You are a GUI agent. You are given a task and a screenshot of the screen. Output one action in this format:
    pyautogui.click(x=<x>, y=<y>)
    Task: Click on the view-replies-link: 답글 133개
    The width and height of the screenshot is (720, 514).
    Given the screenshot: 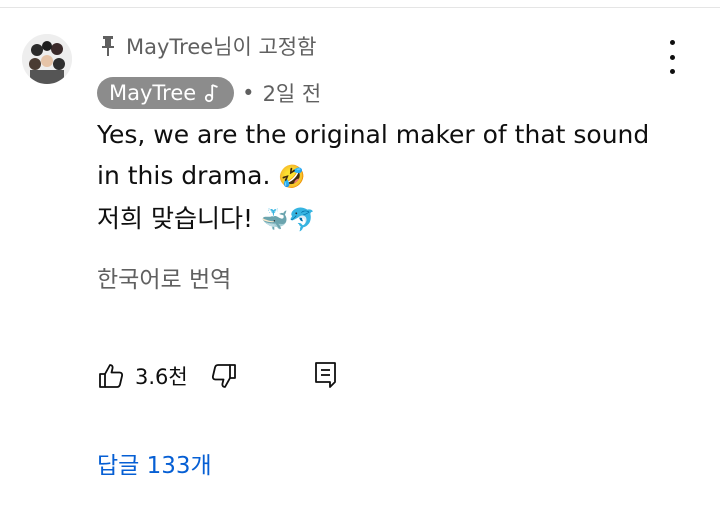 What is the action you would take?
    pyautogui.click(x=154, y=463)
    